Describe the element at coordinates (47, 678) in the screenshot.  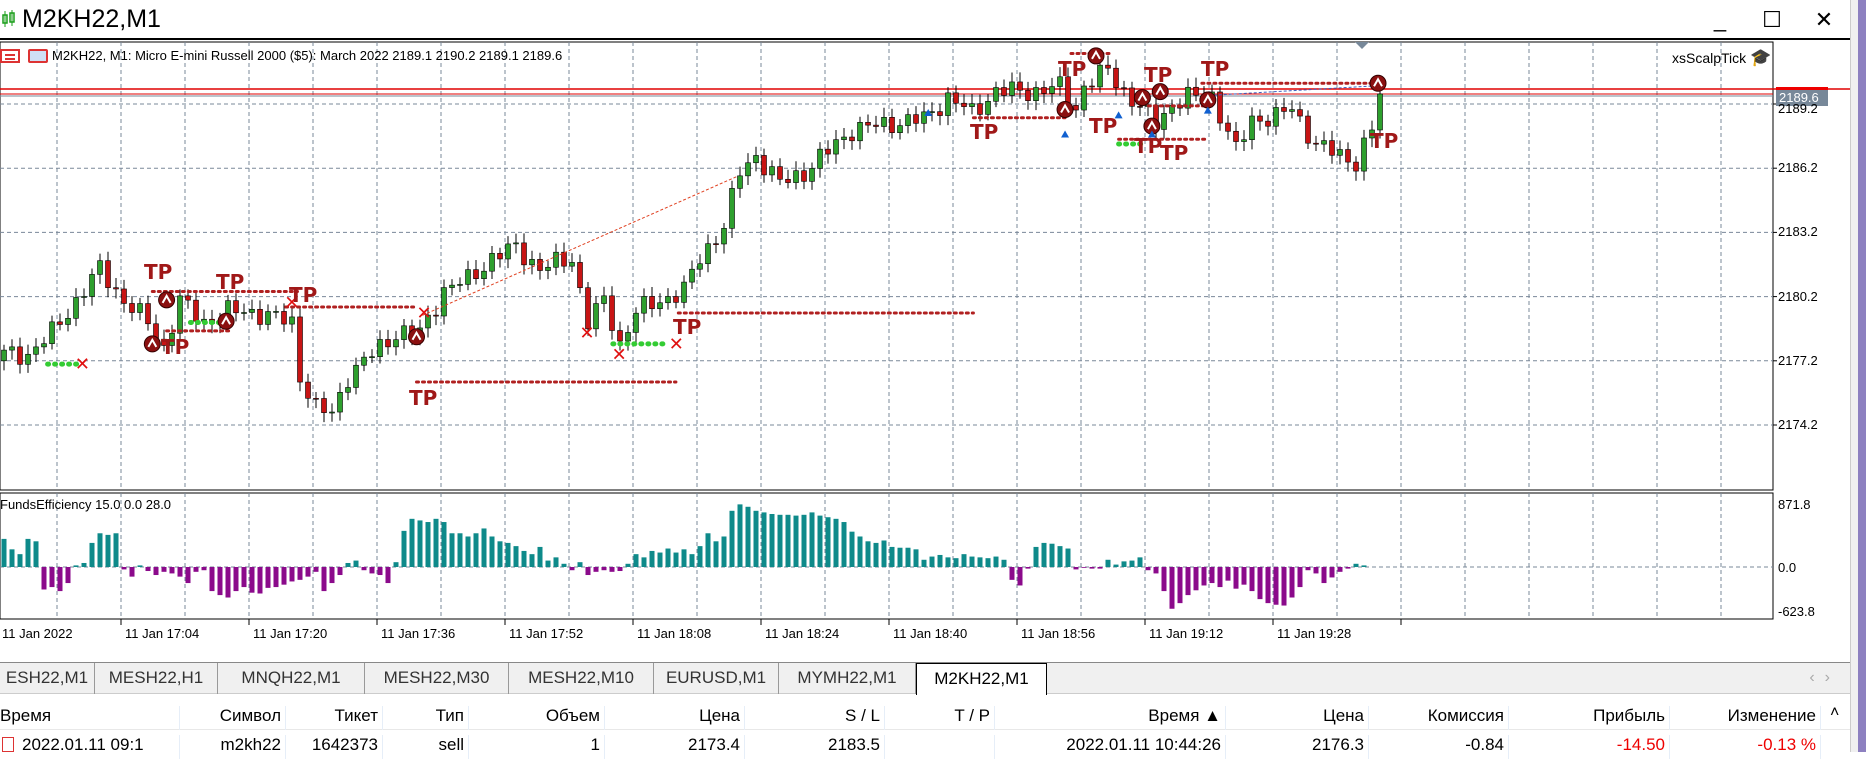
I see `tab-esh22-m1: ESH22,M1` at that location.